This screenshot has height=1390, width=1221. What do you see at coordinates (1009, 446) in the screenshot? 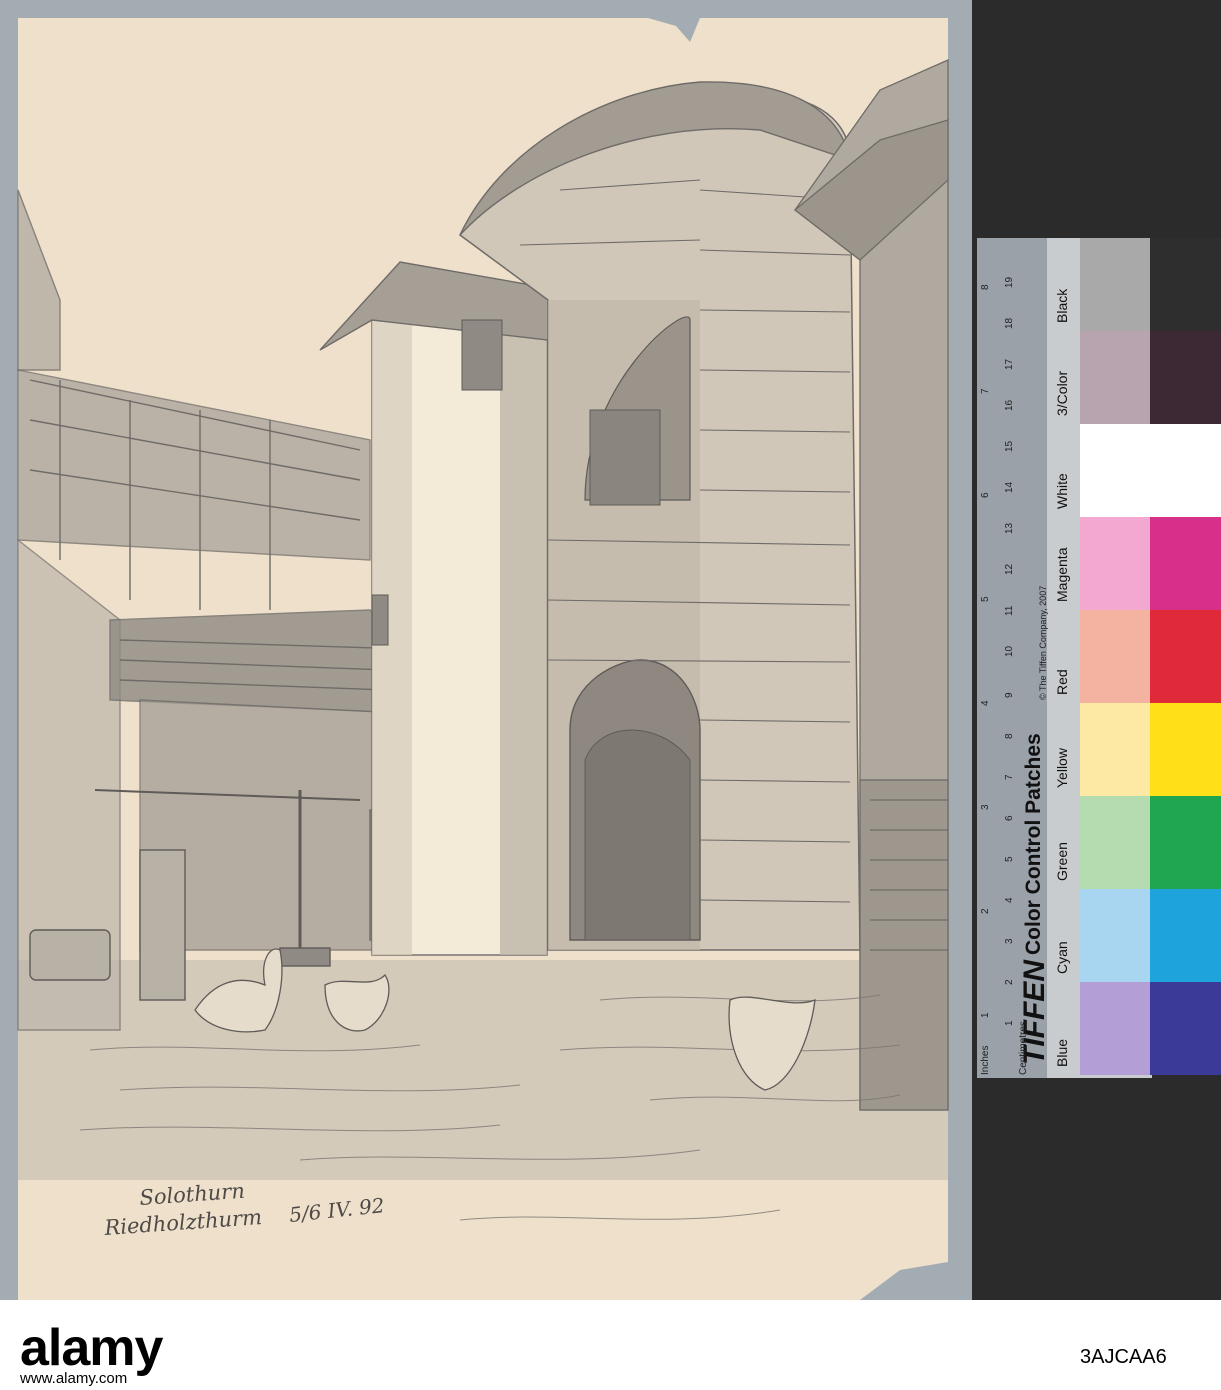
I see `cm-tick-label: 15` at bounding box center [1009, 446].